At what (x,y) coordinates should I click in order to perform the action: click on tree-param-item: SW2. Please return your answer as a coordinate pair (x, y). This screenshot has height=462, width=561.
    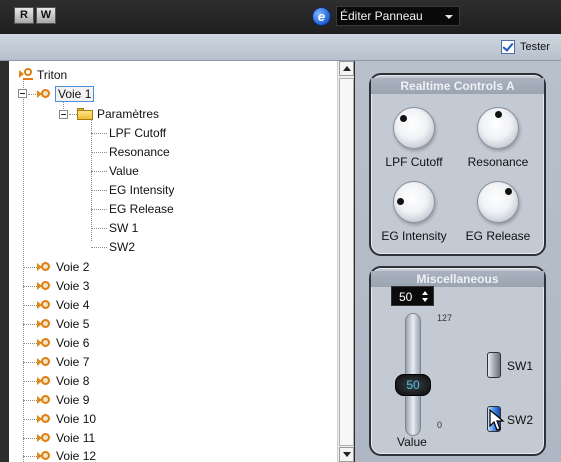
    Looking at the image, I should click on (113, 247).